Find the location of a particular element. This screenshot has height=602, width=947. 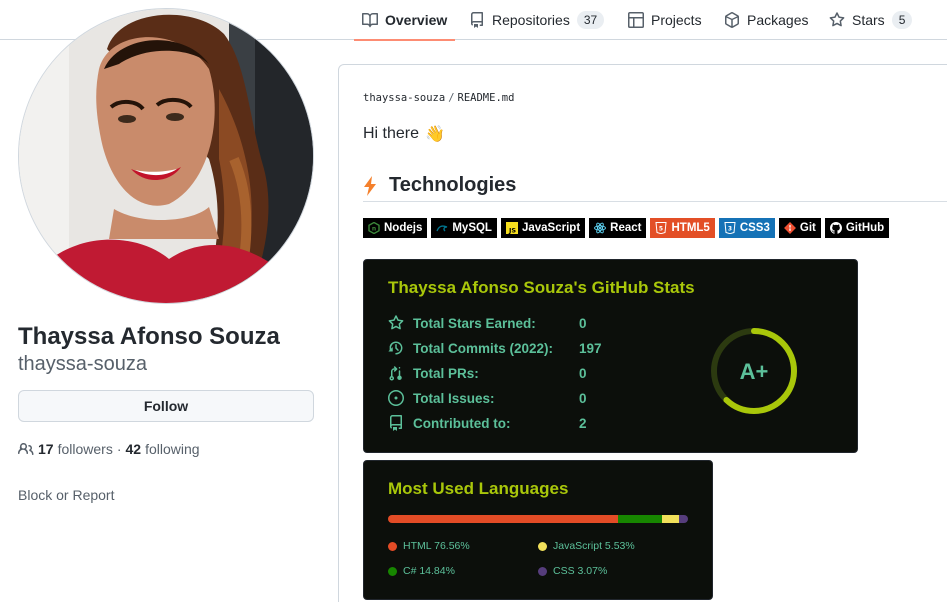

repositories-count-badge: 37 is located at coordinates (590, 20).